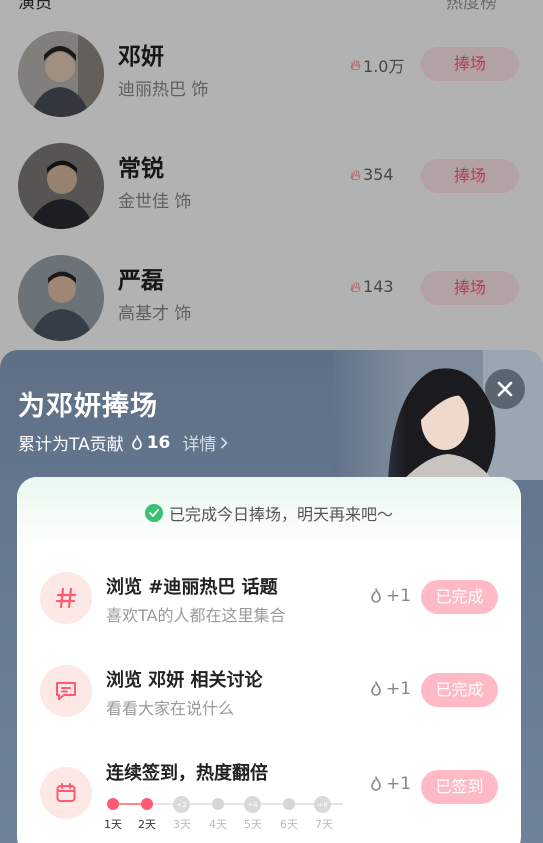 The width and height of the screenshot is (543, 843). Describe the element at coordinates (158, 442) in the screenshot. I see `contribution-count: 16` at that location.